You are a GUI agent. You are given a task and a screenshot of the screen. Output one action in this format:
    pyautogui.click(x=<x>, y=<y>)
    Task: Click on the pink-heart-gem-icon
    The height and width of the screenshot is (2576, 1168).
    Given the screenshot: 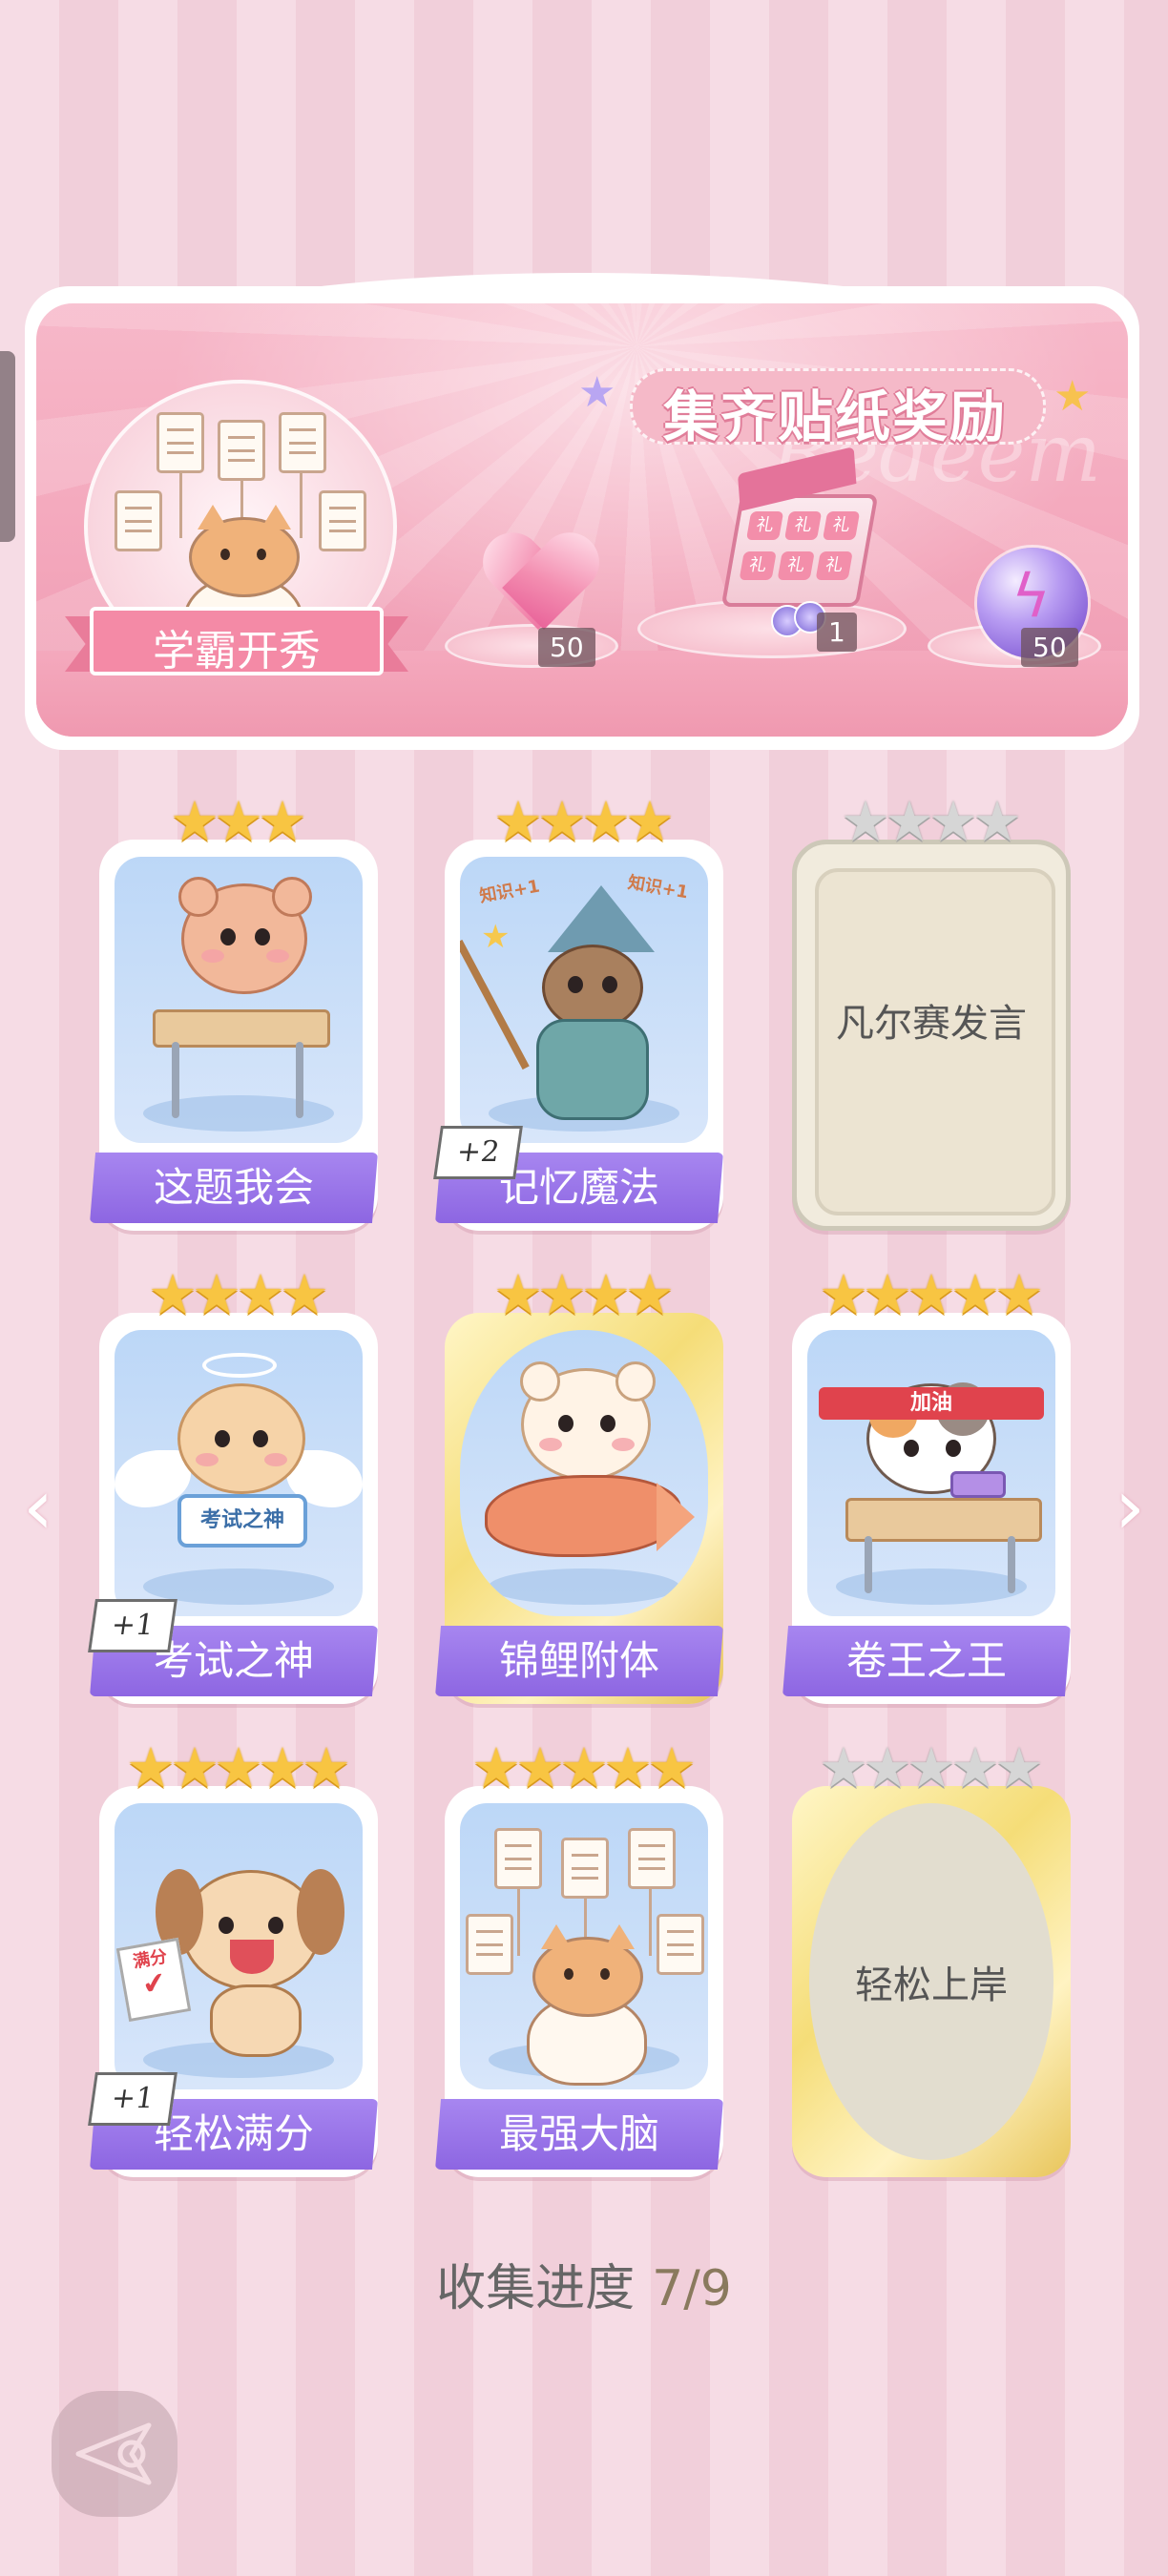 What is the action you would take?
    pyautogui.click(x=541, y=586)
    